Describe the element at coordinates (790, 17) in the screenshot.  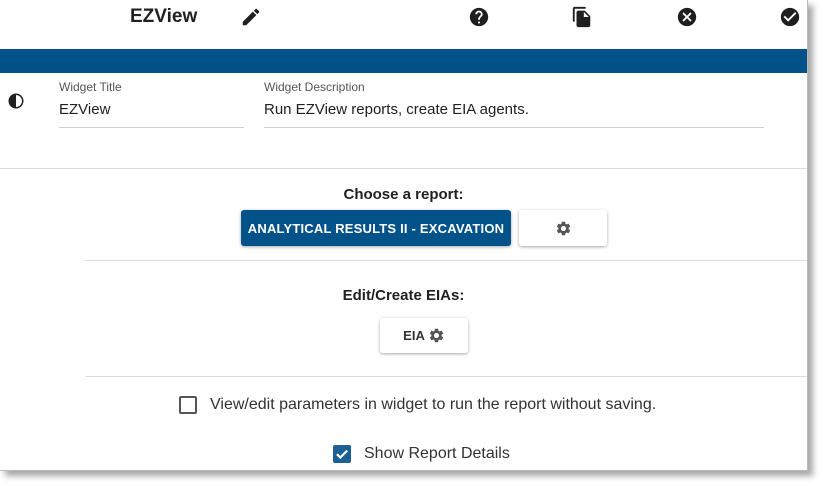
I see `check-circle-icon` at that location.